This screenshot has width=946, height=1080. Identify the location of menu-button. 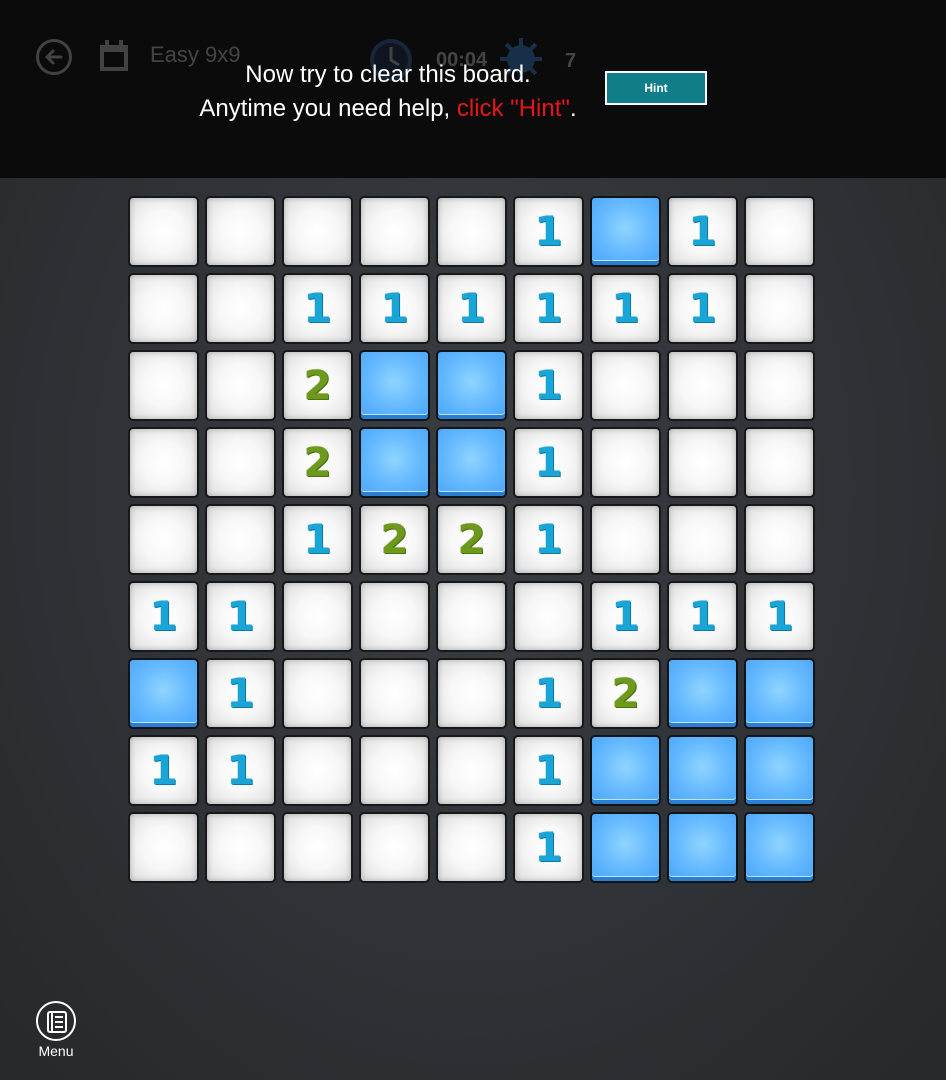
(56, 1021).